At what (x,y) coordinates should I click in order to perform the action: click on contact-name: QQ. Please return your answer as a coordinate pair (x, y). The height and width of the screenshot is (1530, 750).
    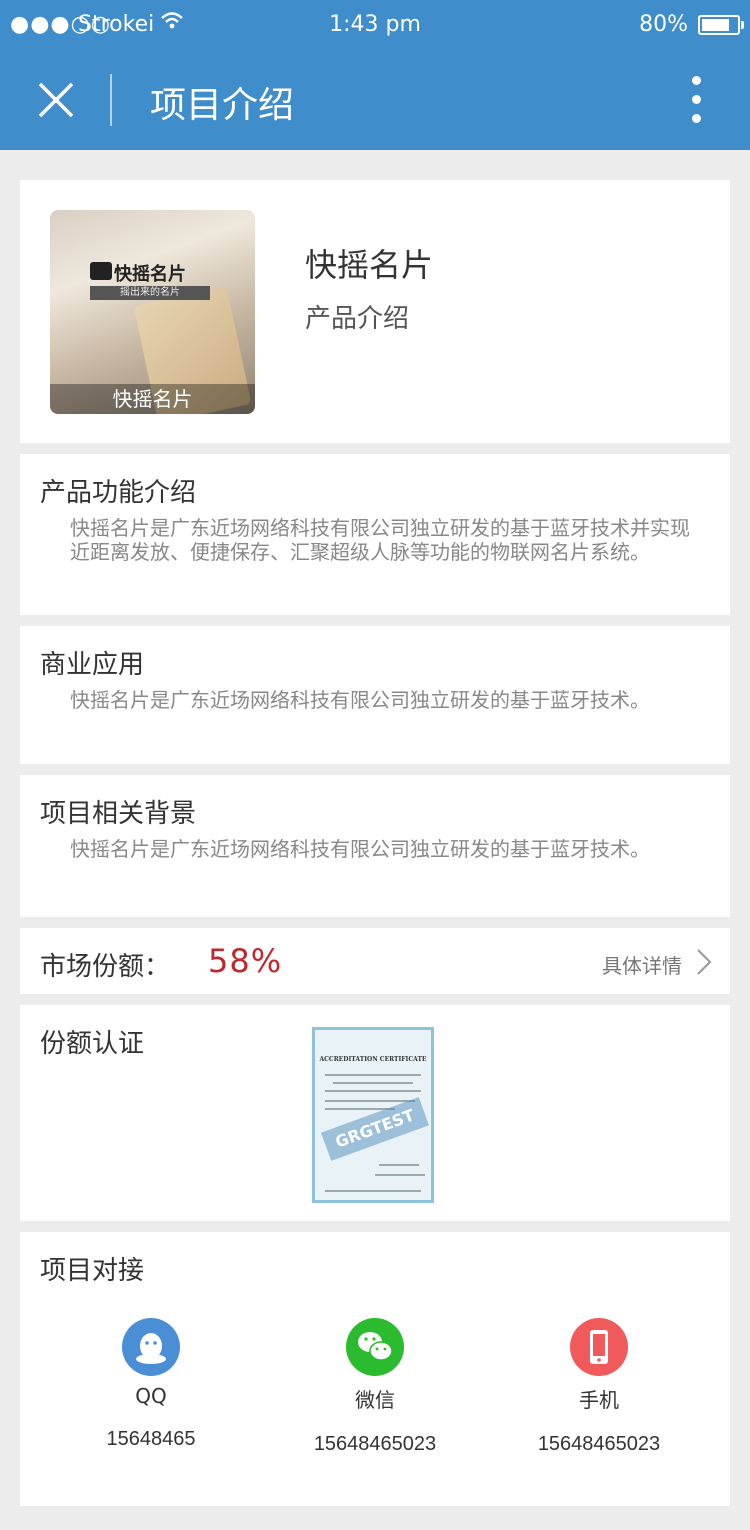
    Looking at the image, I should click on (151, 1396).